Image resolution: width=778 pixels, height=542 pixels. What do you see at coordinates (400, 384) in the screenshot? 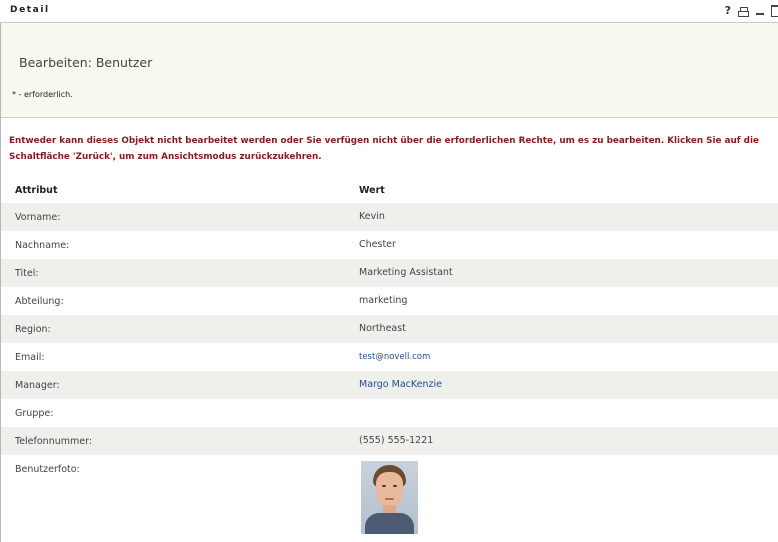
I see `manager-link: Margo MacKenzie` at bounding box center [400, 384].